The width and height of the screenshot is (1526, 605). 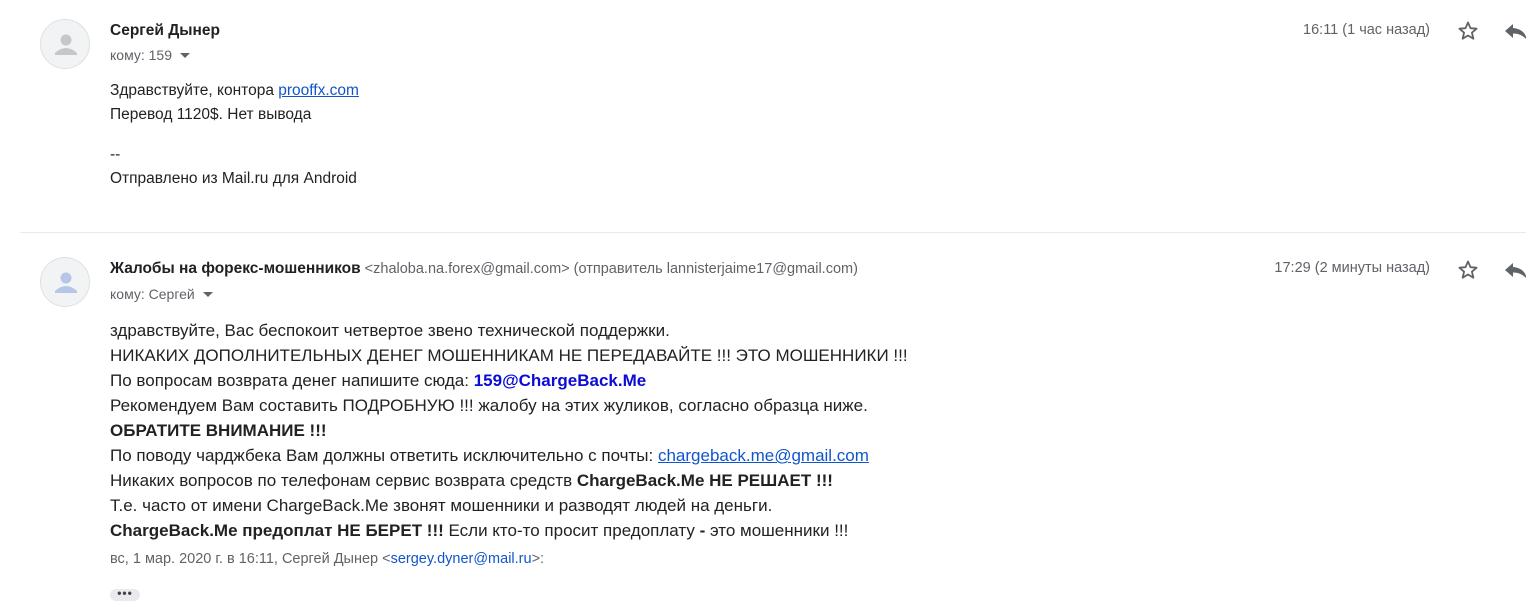 What do you see at coordinates (277, 530) in the screenshot?
I see `body-text-bold: ChargeBack.Me предоплат НЕ БЕРЕТ !!!` at bounding box center [277, 530].